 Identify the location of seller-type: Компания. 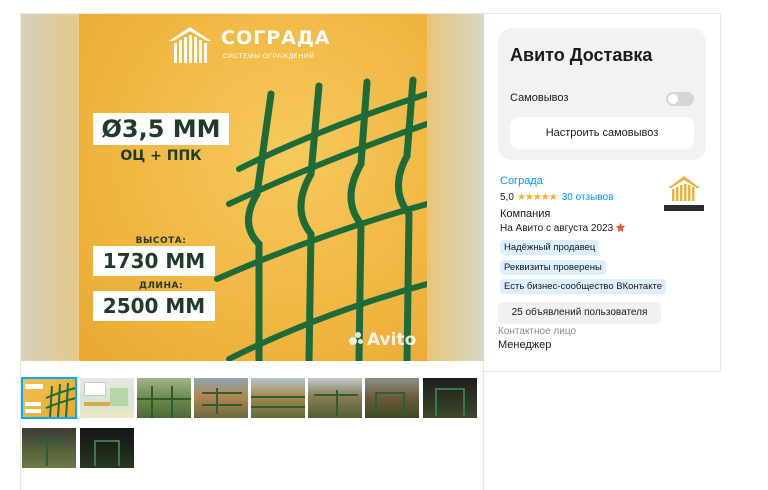
(525, 214).